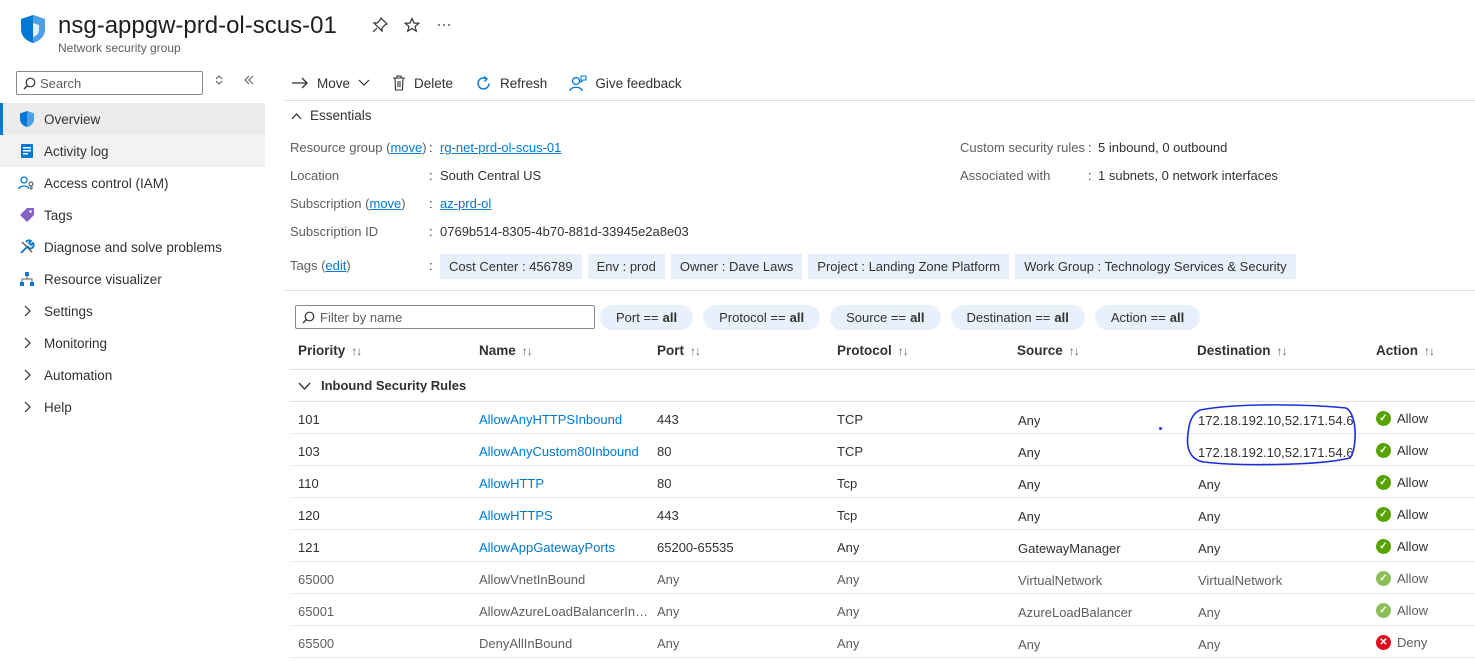 The width and height of the screenshot is (1475, 661). I want to click on rule-name-link: AllowHTTPS, so click(565, 515).